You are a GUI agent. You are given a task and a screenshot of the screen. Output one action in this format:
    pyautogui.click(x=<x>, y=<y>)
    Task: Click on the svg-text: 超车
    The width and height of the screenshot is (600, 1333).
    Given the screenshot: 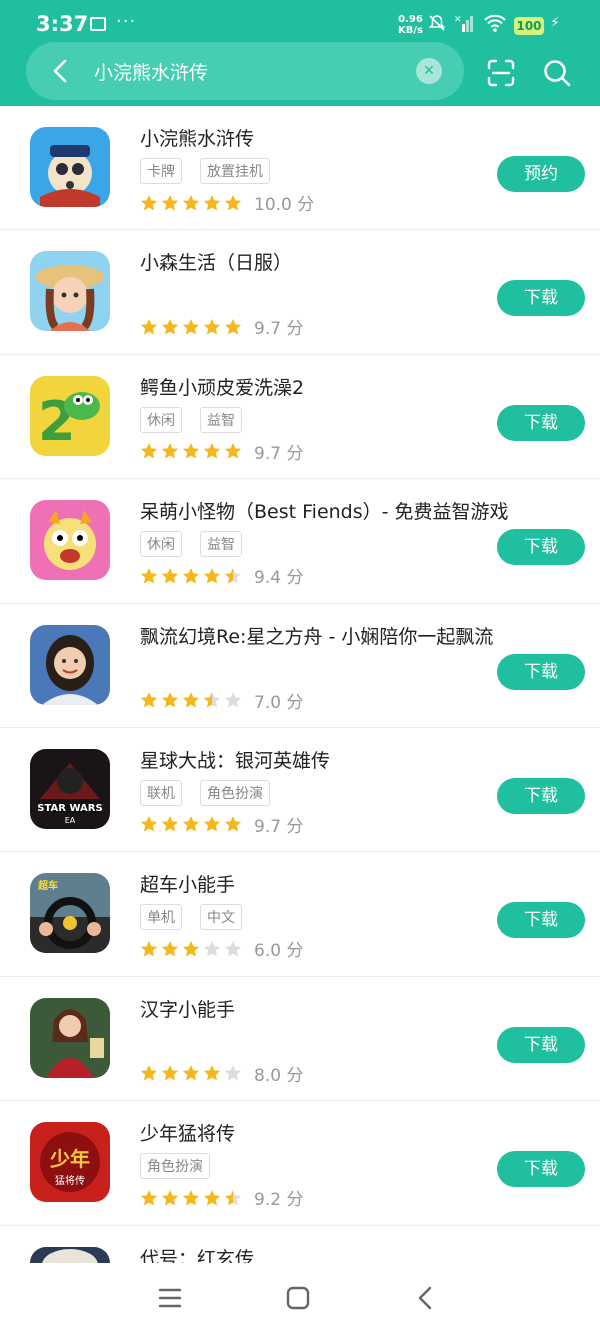 What is the action you would take?
    pyautogui.click(x=47, y=885)
    